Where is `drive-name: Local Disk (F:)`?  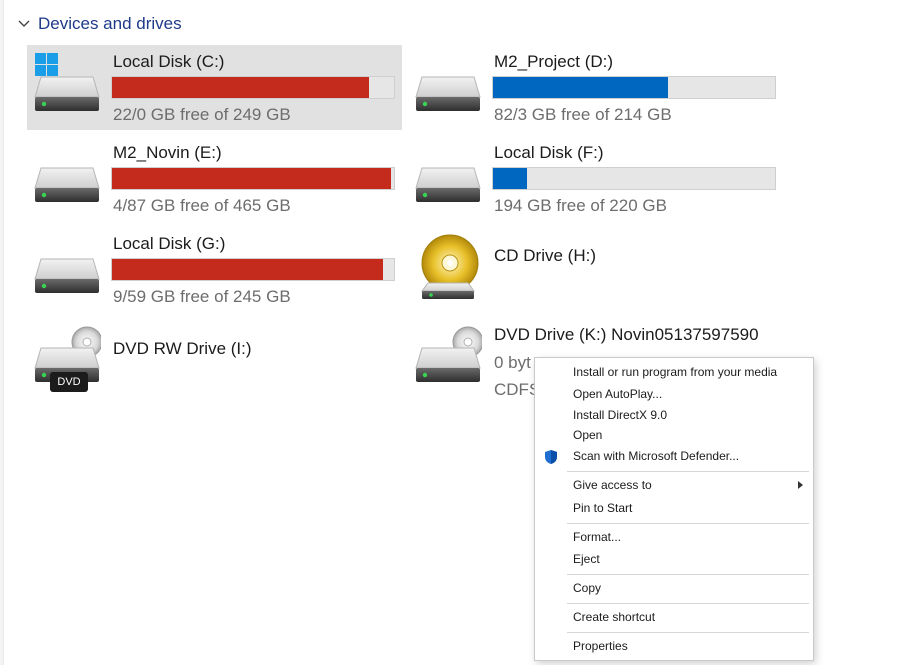 drive-name: Local Disk (F:) is located at coordinates (549, 152).